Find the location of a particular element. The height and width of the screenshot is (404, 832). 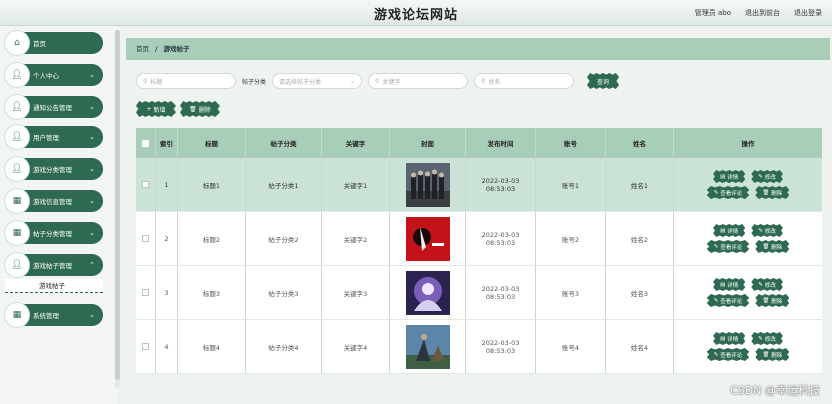

sidebar-item-profile: 👤︎ 个人中心 ⌄ is located at coordinates (54, 75).